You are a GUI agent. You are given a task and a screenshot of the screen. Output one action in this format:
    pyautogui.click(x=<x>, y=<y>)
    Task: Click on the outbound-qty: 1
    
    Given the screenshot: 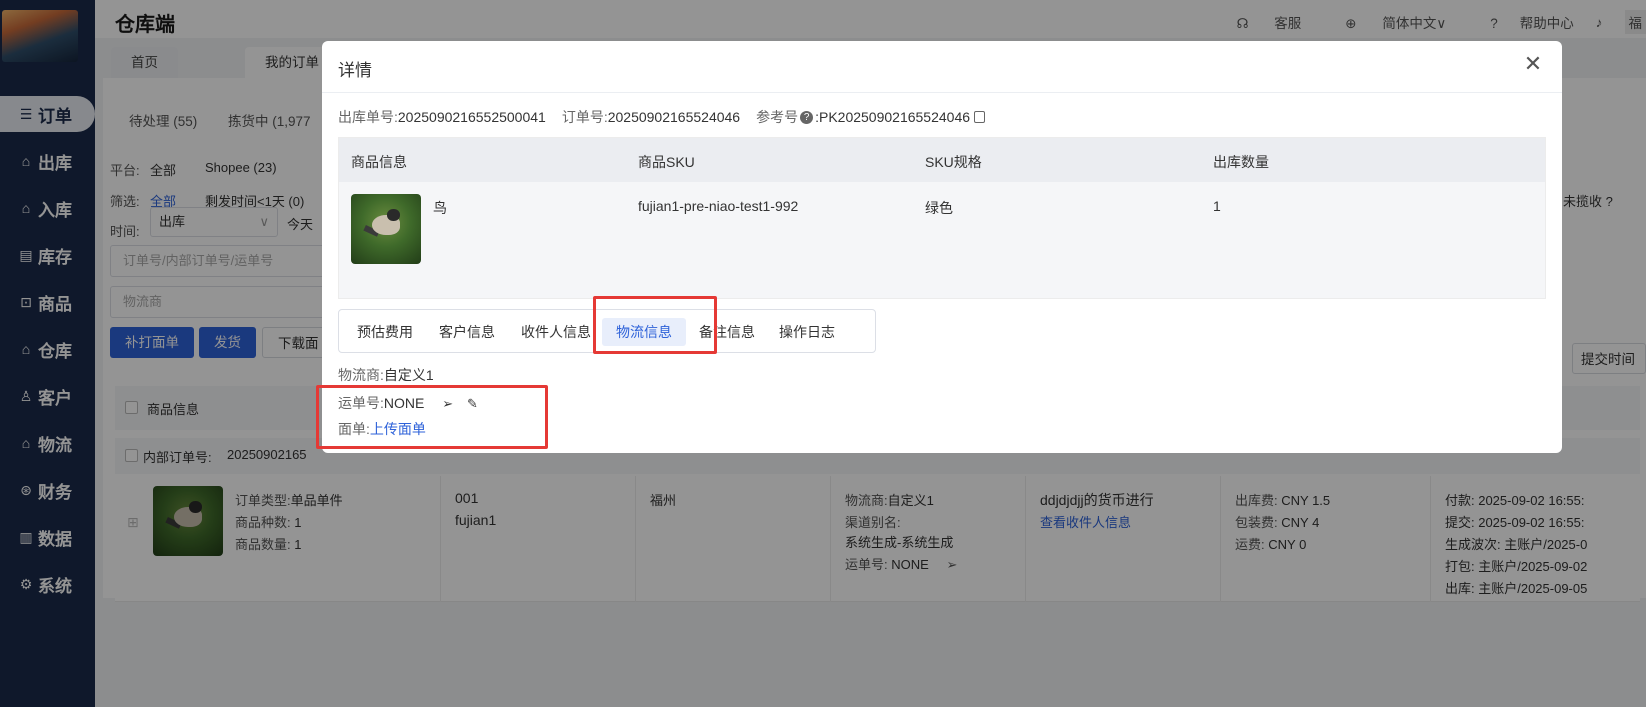 What is the action you would take?
    pyautogui.click(x=1217, y=206)
    